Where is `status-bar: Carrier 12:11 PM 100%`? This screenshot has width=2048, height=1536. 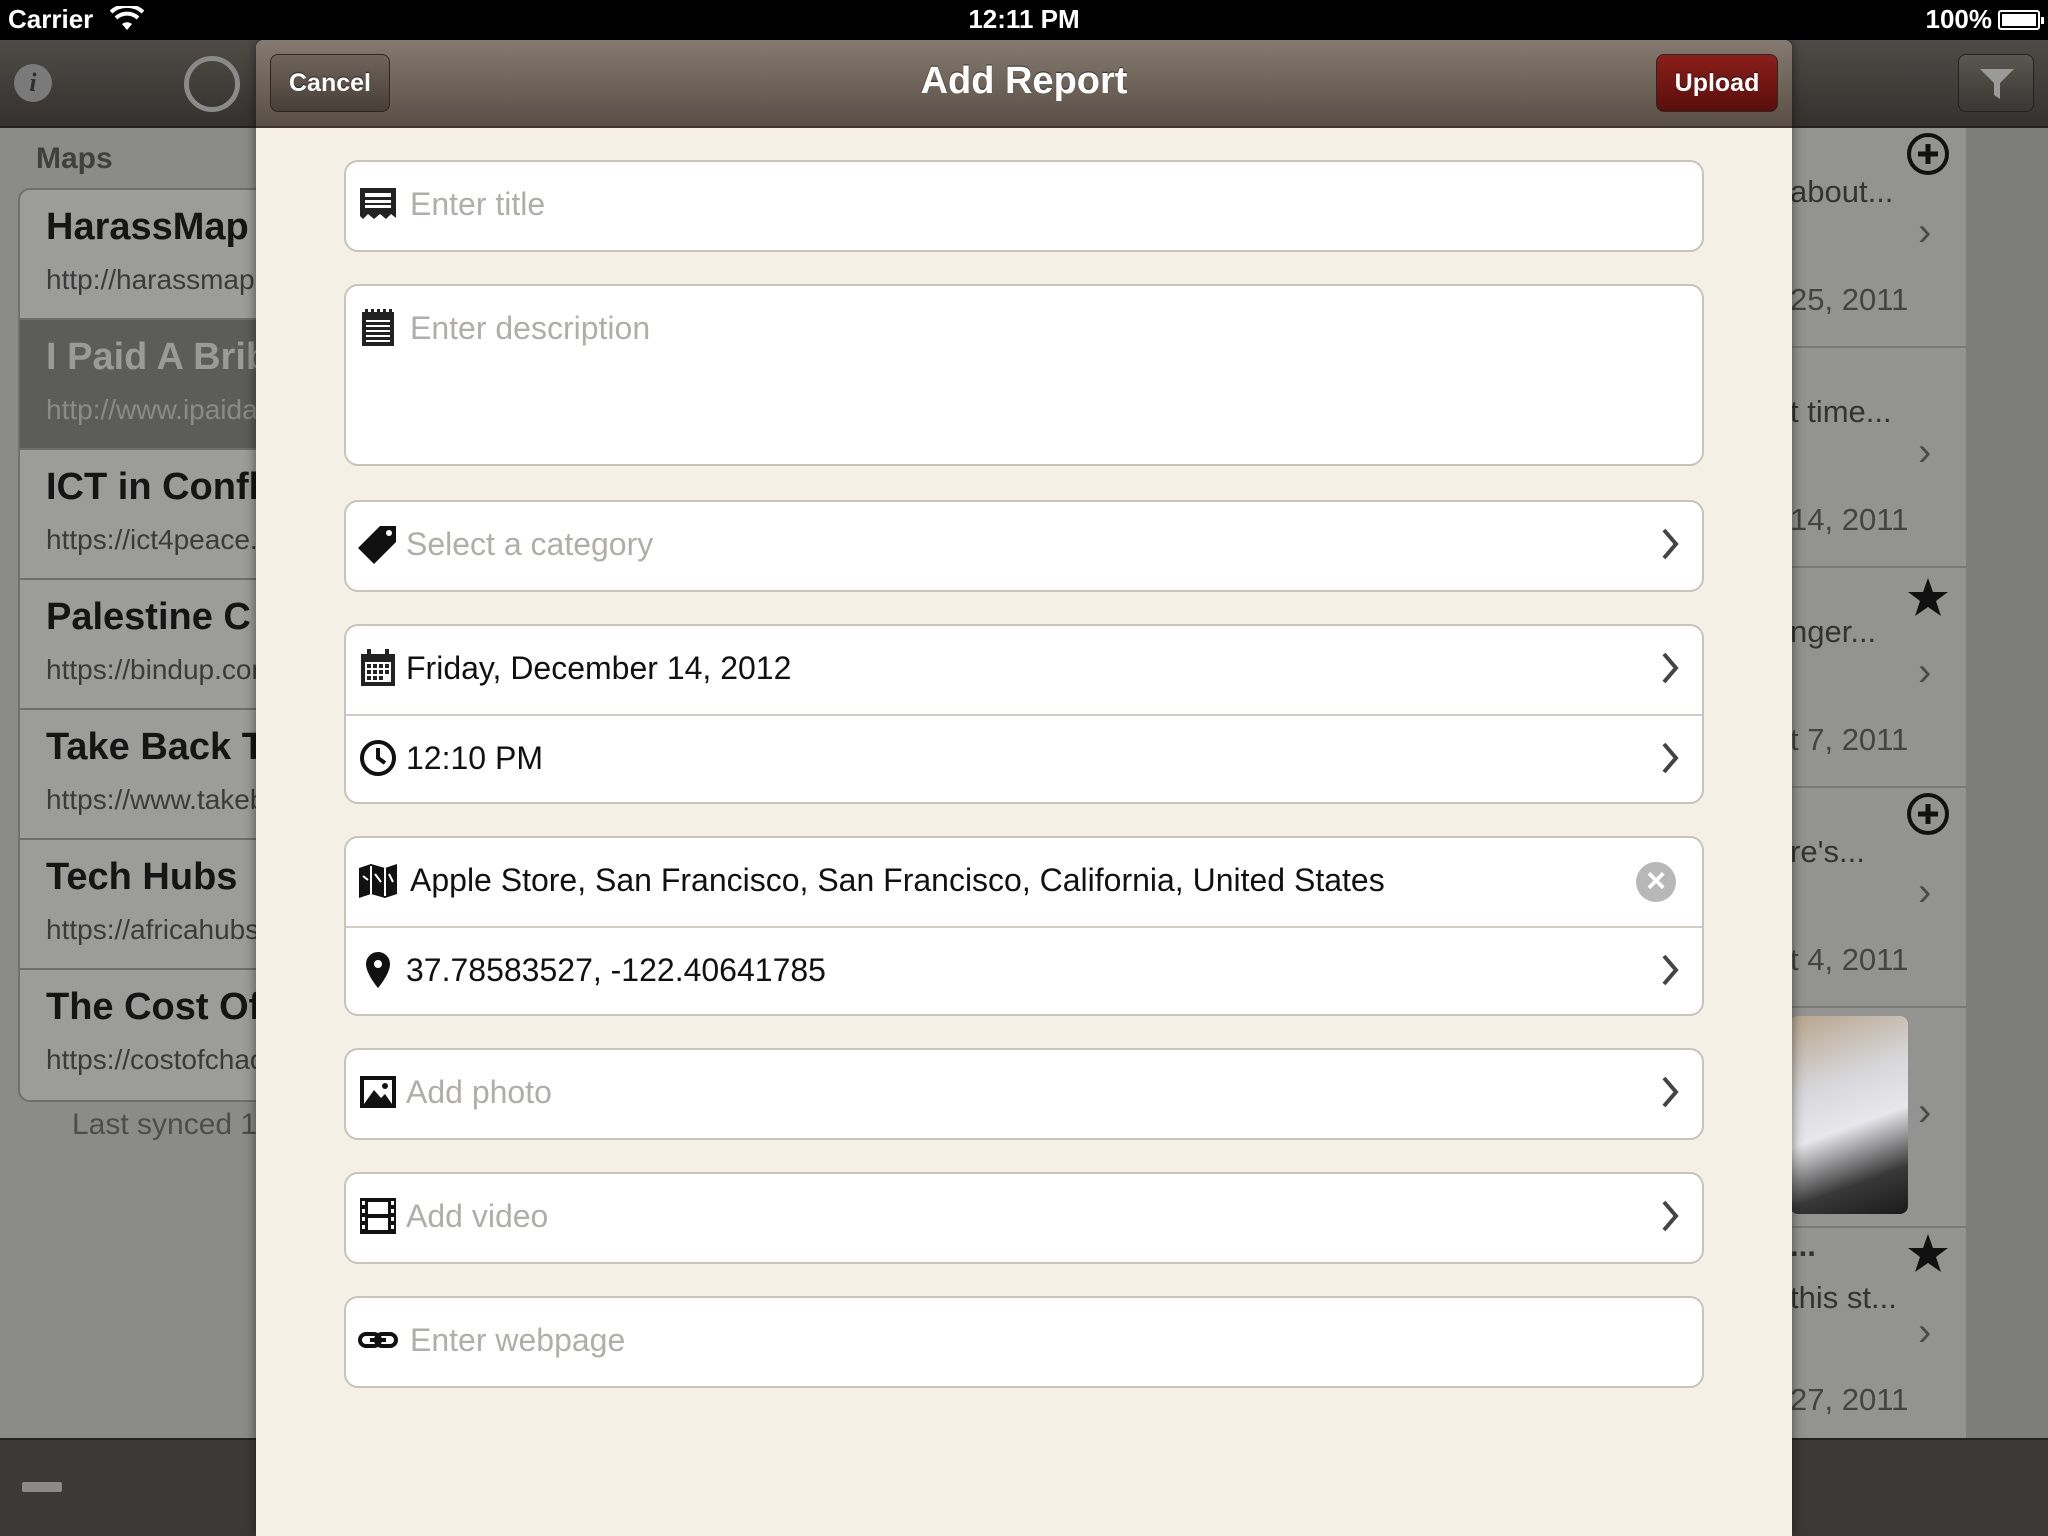 status-bar: Carrier 12:11 PM 100% is located at coordinates (1024, 20).